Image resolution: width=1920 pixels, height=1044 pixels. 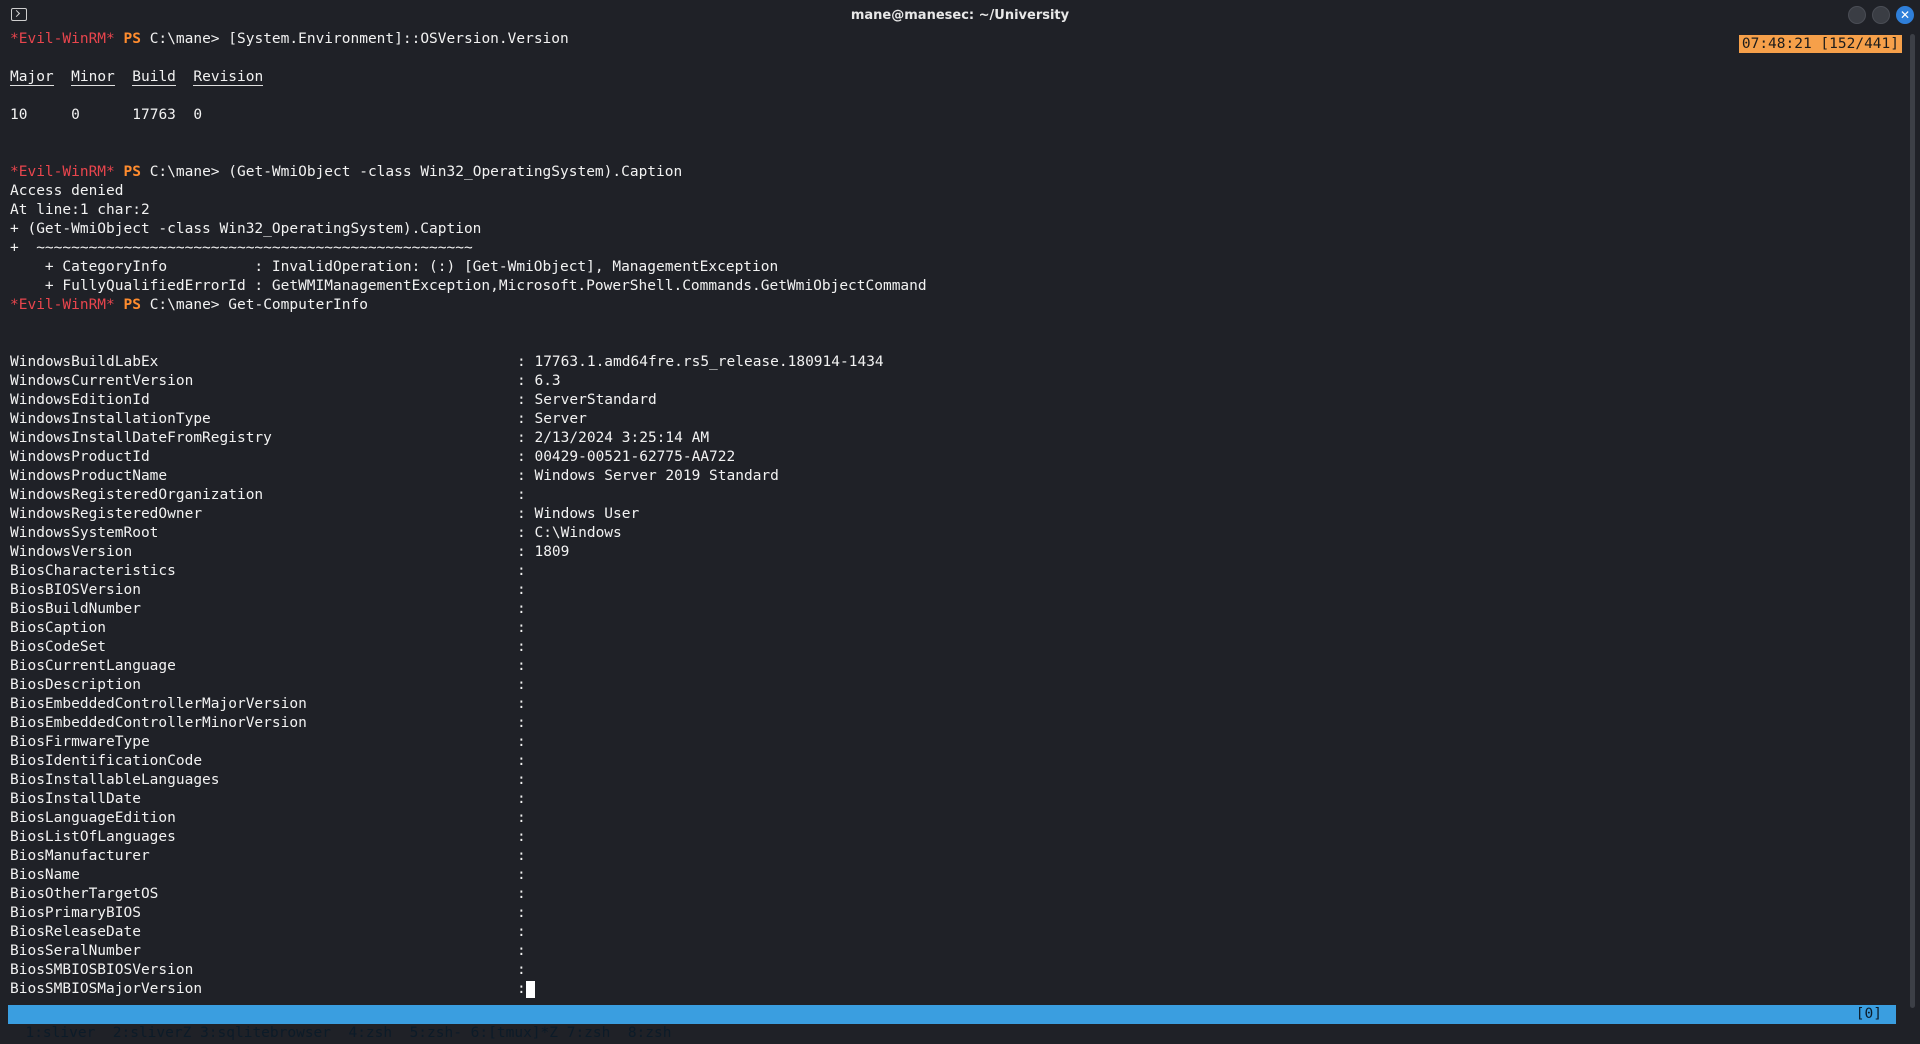 I want to click on info-row: WindowsEditionId: ServerStandard, so click(x=955, y=400).